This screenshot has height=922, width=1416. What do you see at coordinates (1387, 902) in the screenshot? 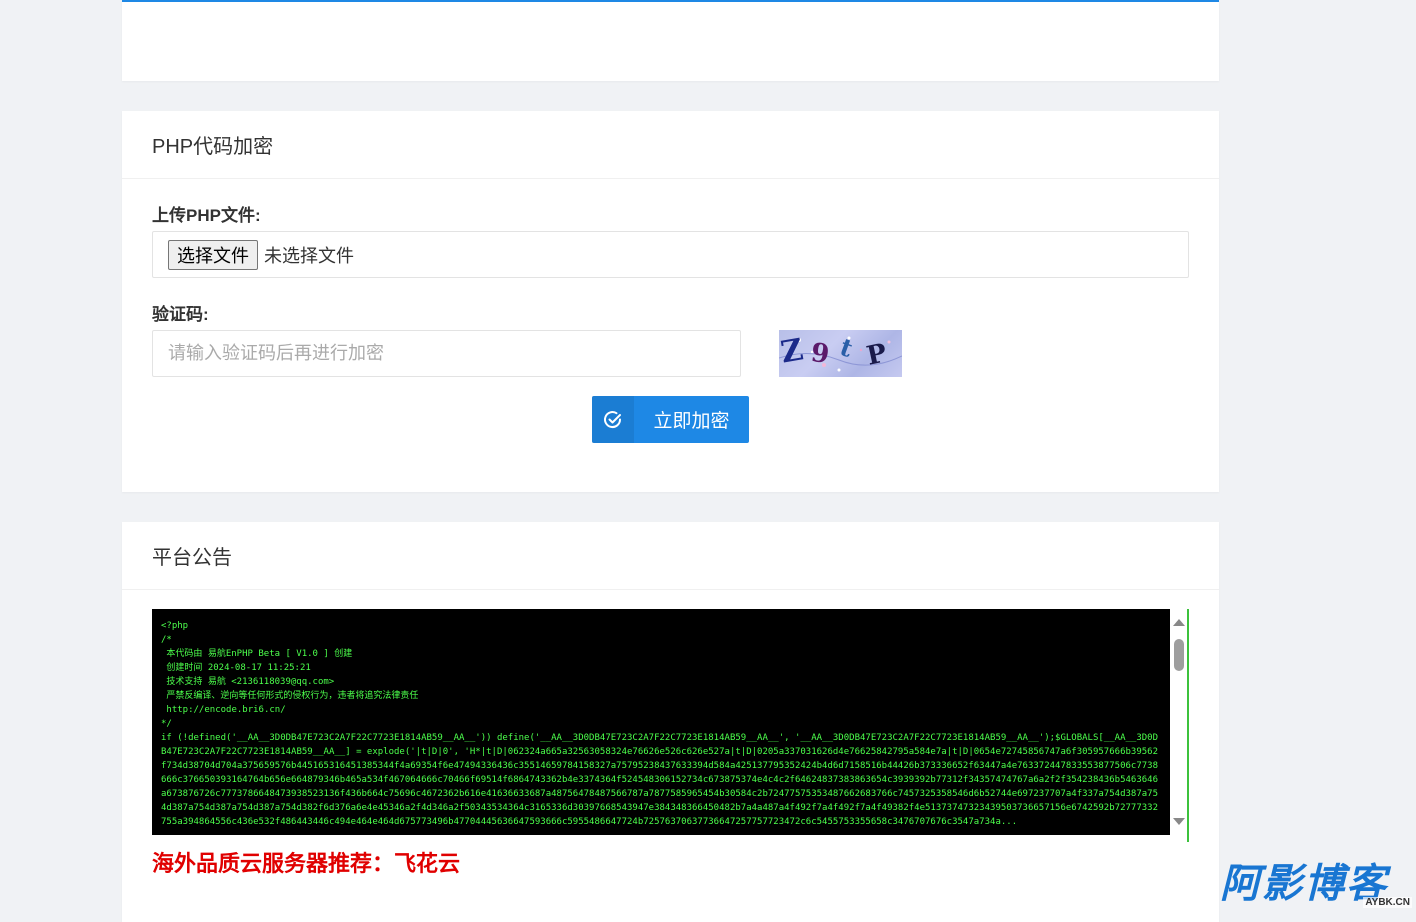
I see `watermark-domain: AYBK.CN` at bounding box center [1387, 902].